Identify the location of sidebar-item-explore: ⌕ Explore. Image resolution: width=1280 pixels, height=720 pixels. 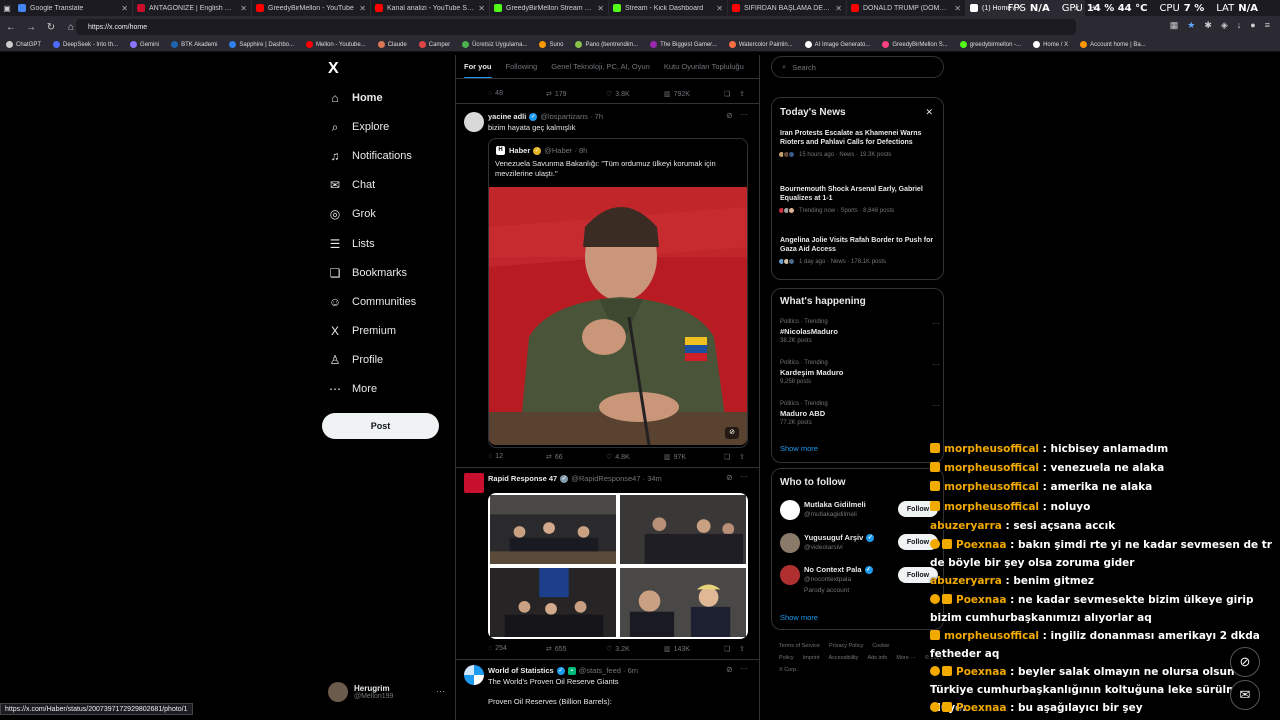
(359, 127).